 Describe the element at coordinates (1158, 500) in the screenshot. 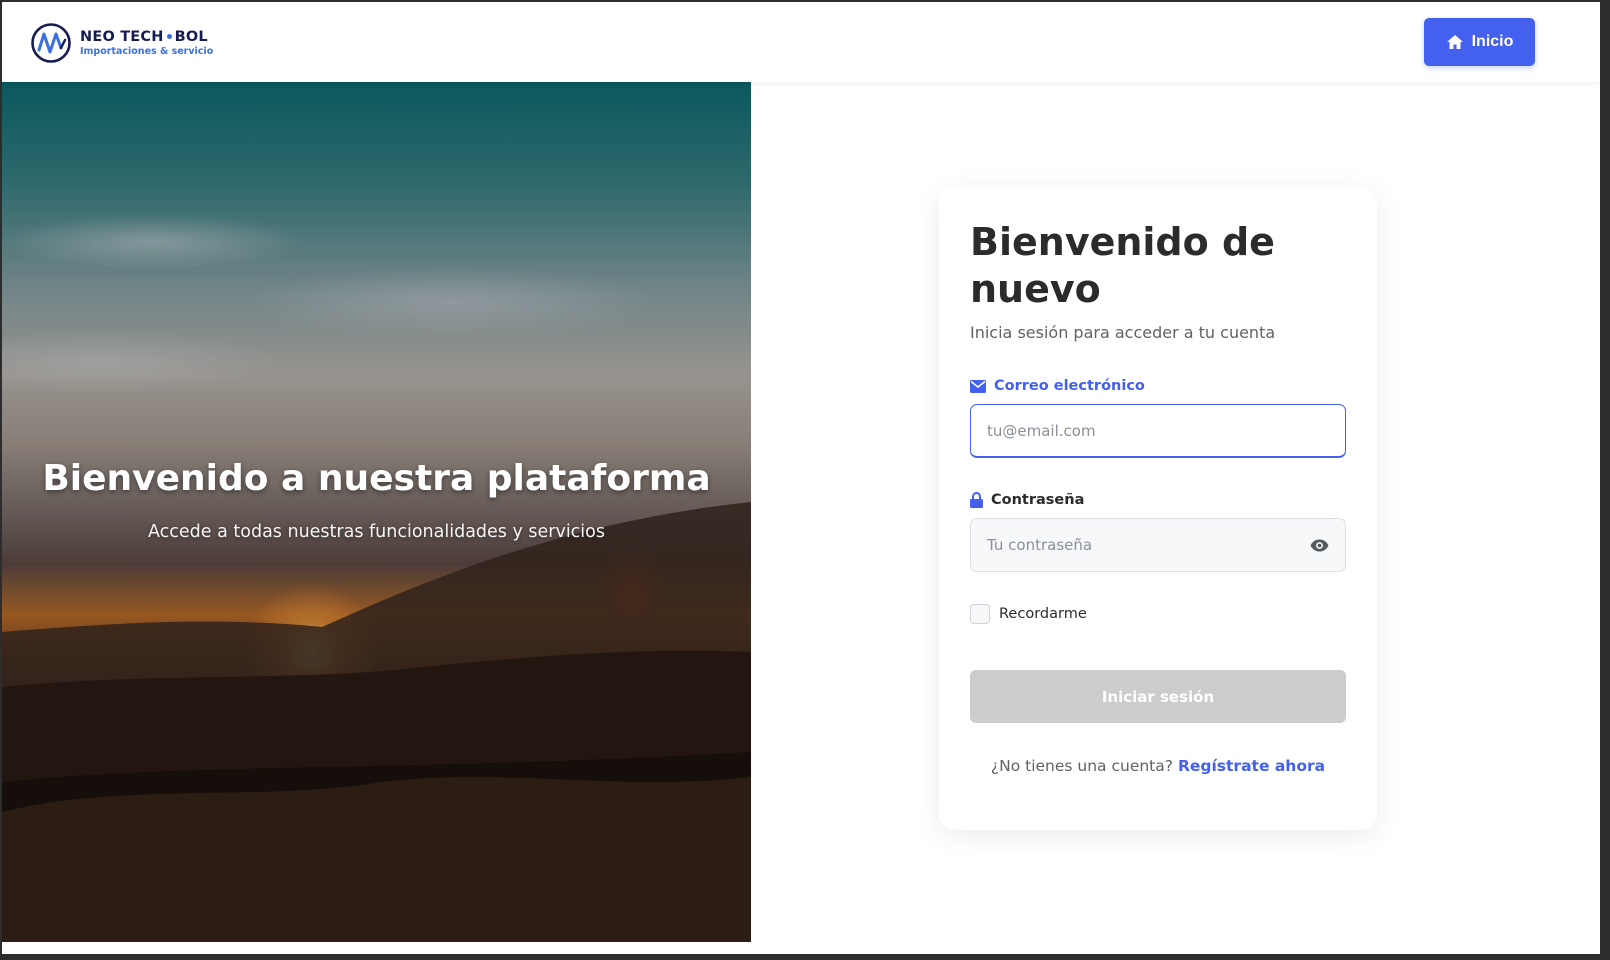

I see `password-label: Contraseña` at that location.